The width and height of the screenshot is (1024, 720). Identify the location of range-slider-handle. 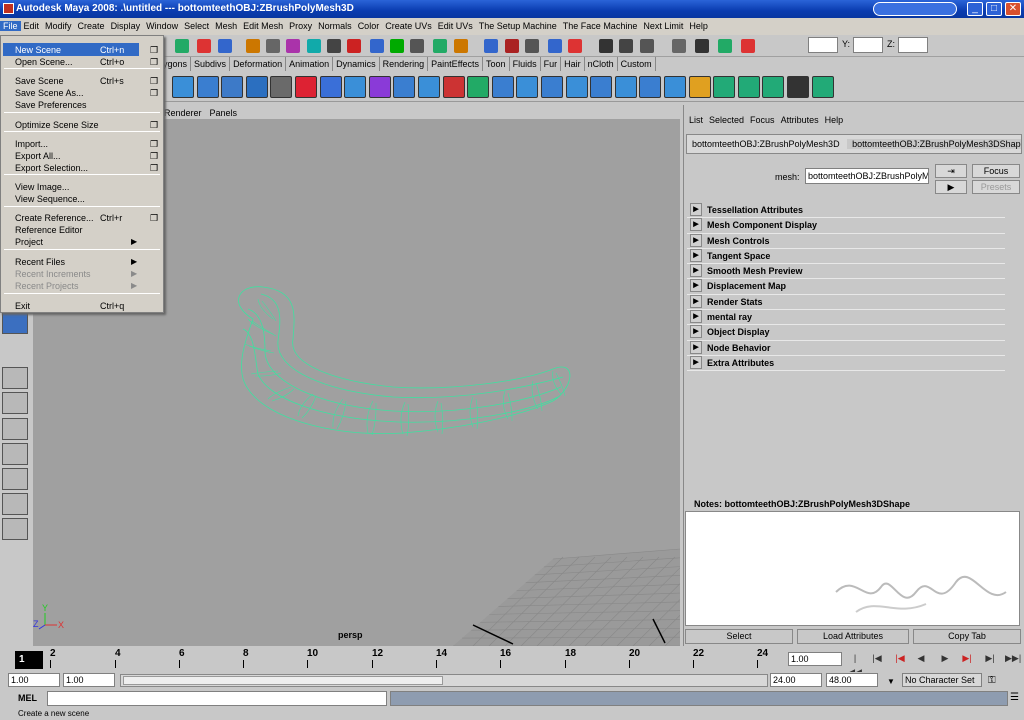
(283, 680).